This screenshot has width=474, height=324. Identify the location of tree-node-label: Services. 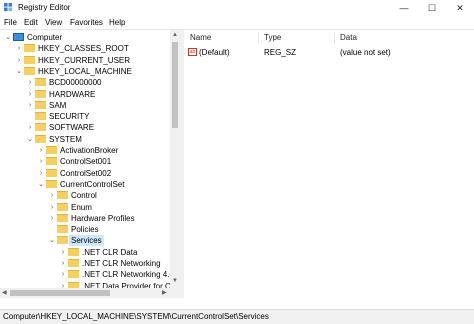
(86, 241).